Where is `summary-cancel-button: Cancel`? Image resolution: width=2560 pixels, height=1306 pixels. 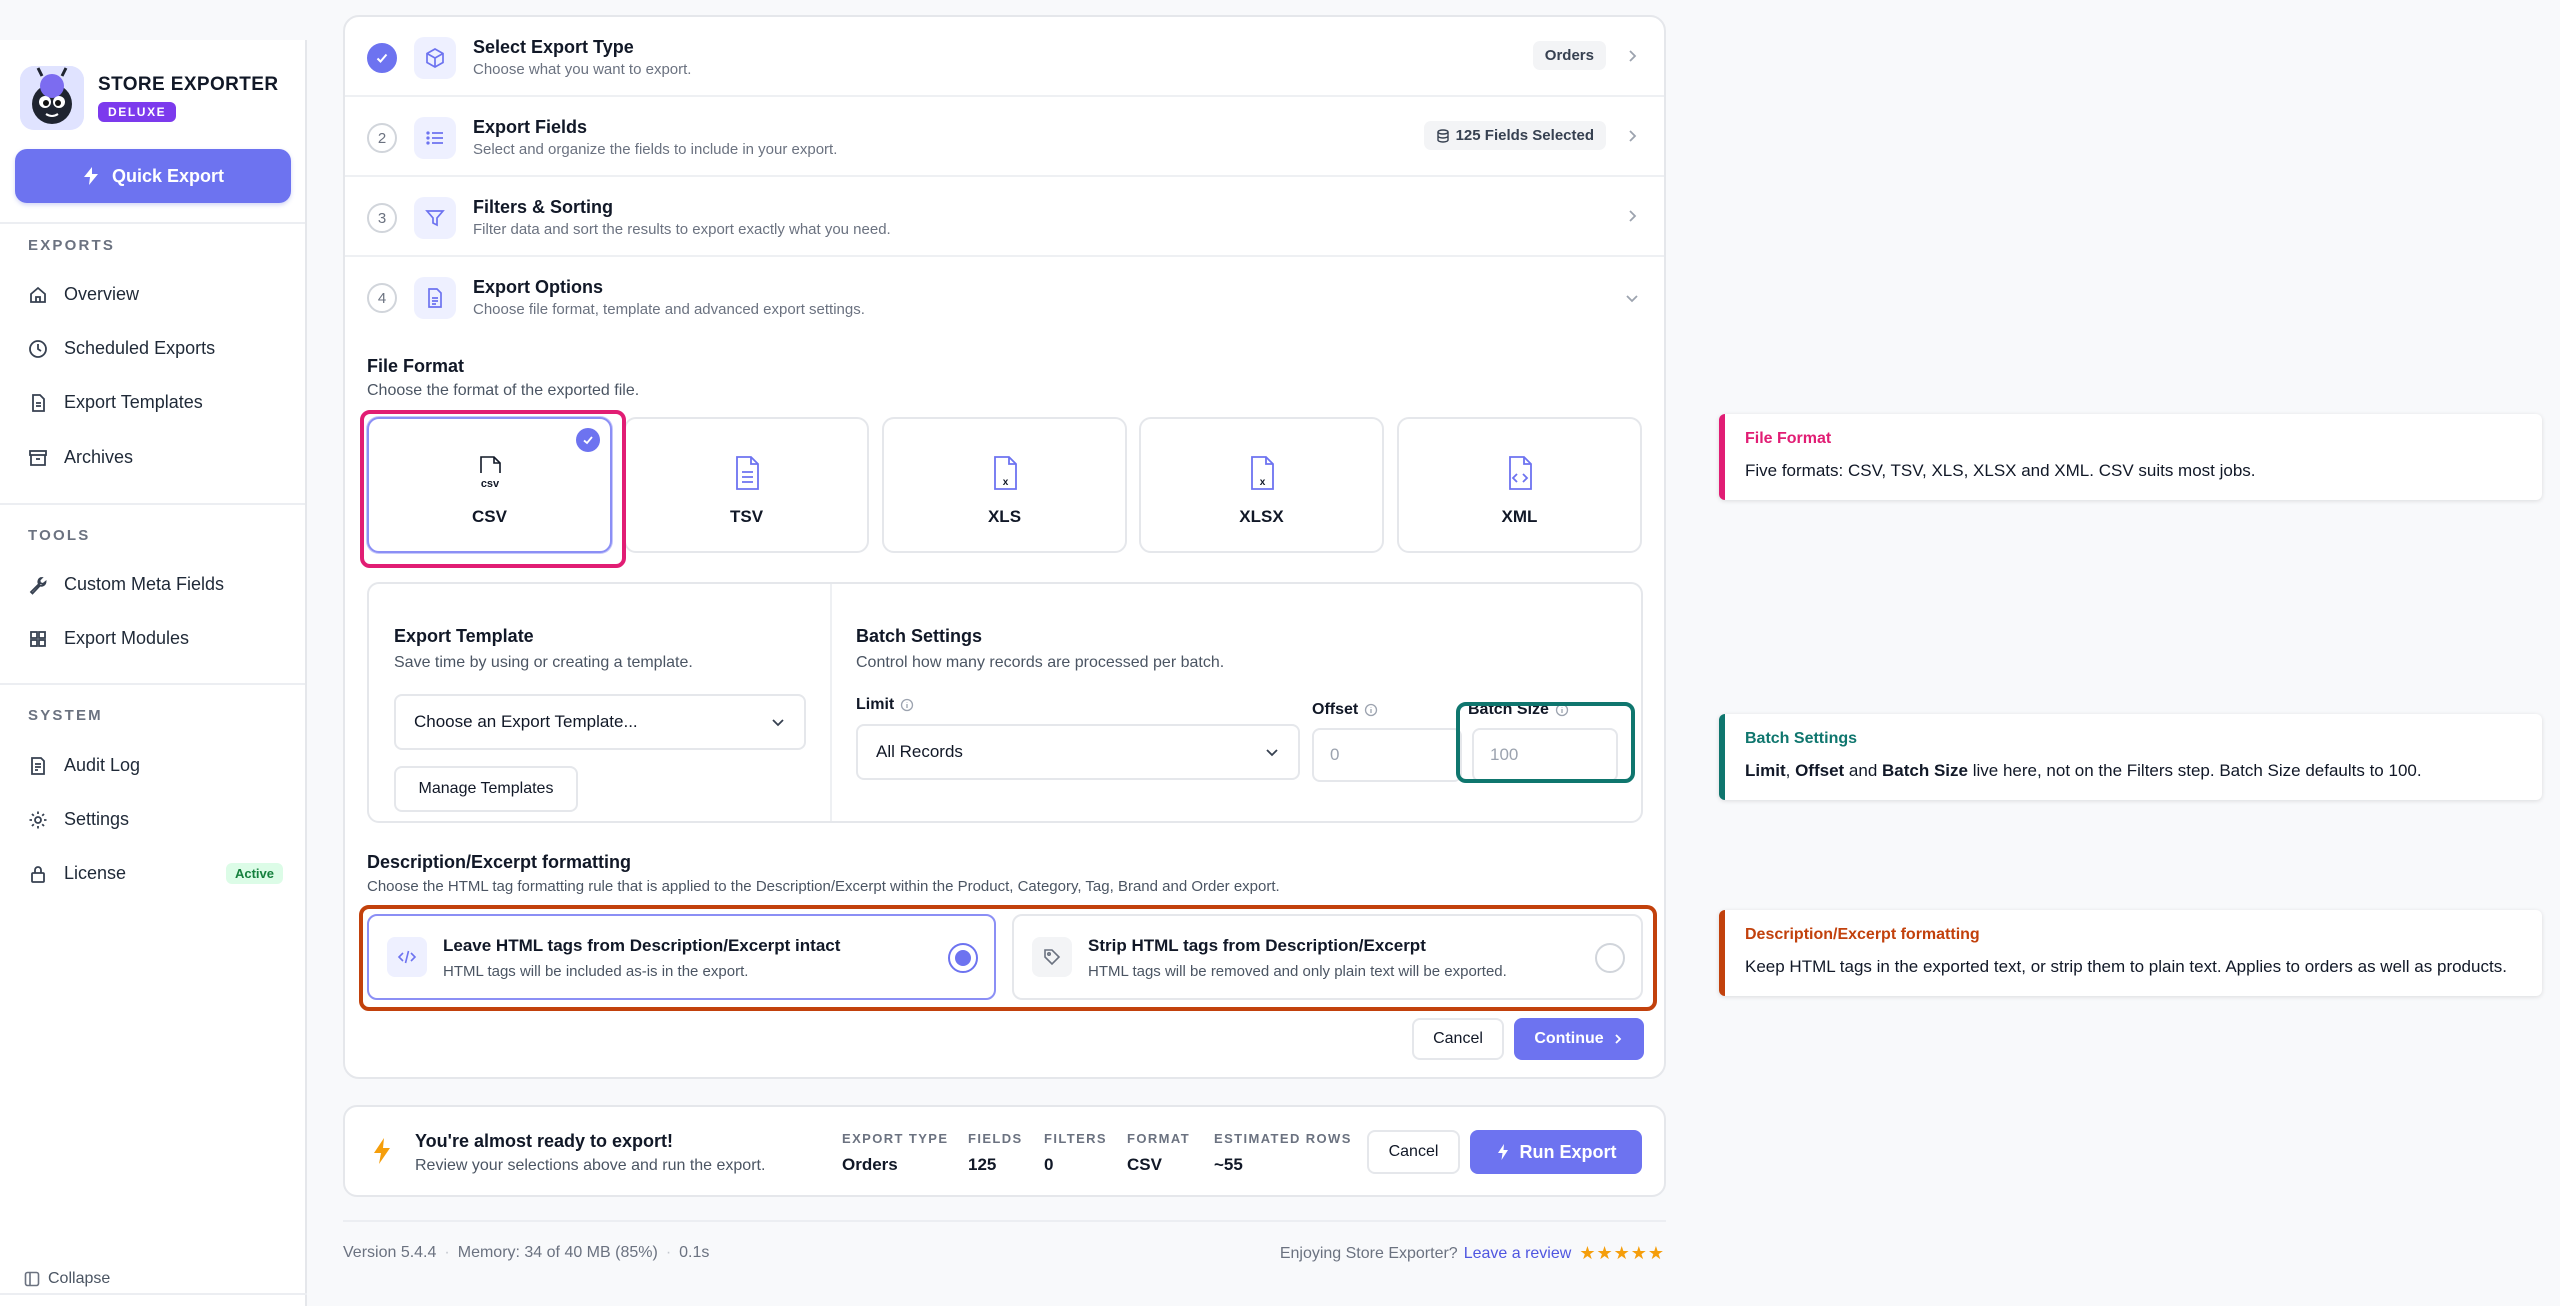
summary-cancel-button: Cancel is located at coordinates (1413, 1152).